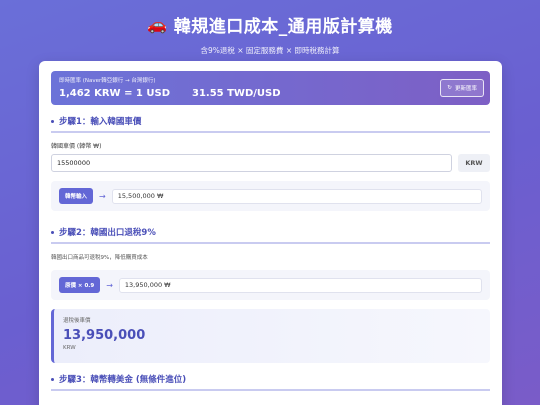 The image size is (540, 405). What do you see at coordinates (465, 89) in the screenshot?
I see `refresh-rate-label: 更新匯率` at bounding box center [465, 89].